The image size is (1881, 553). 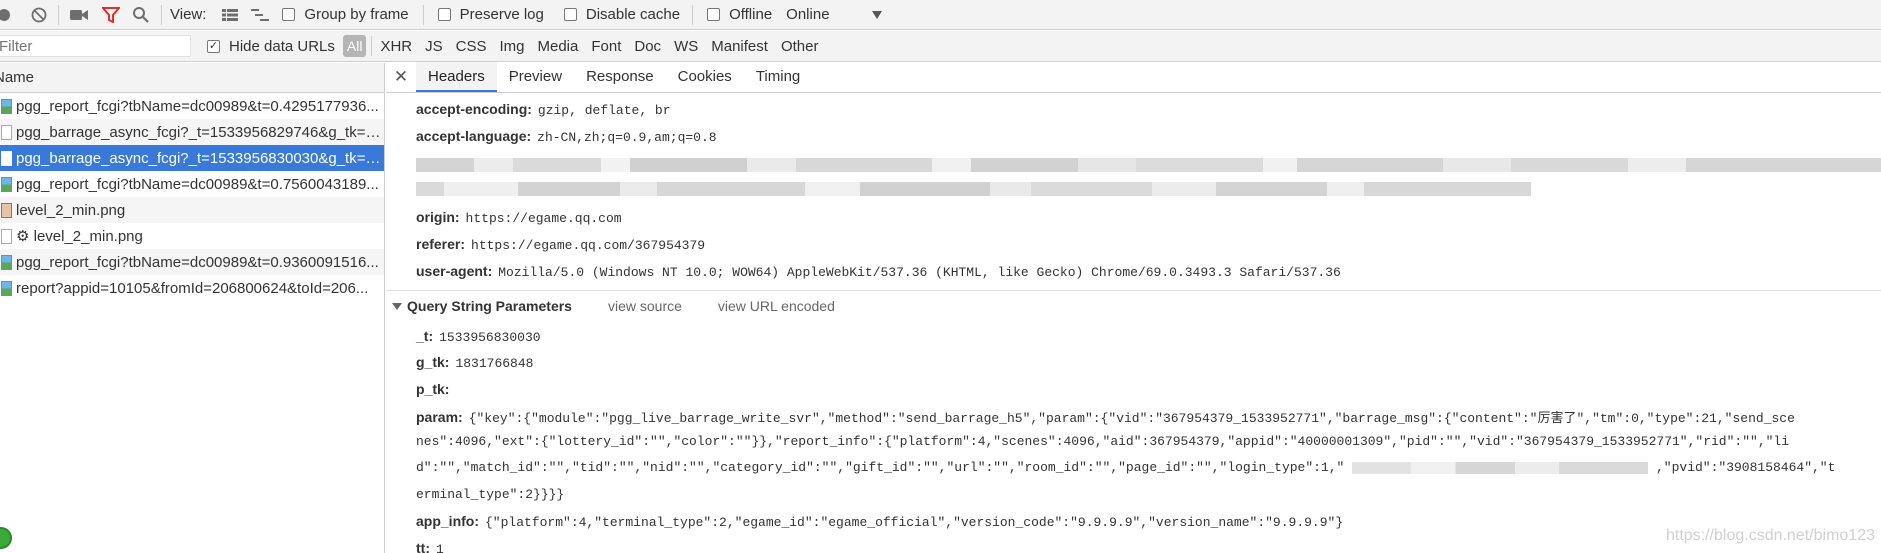 What do you see at coordinates (621, 14) in the screenshot?
I see `disable-cache-checkbox: Disable cache` at bounding box center [621, 14].